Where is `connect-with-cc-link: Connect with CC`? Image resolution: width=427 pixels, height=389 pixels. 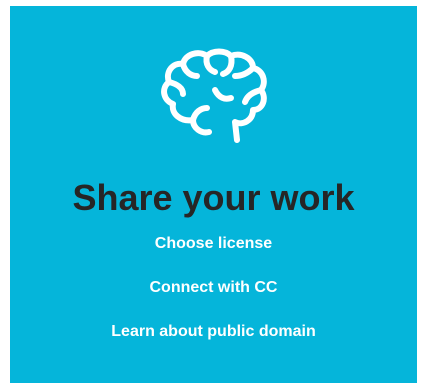
connect-with-cc-link: Connect with CC is located at coordinates (213, 288).